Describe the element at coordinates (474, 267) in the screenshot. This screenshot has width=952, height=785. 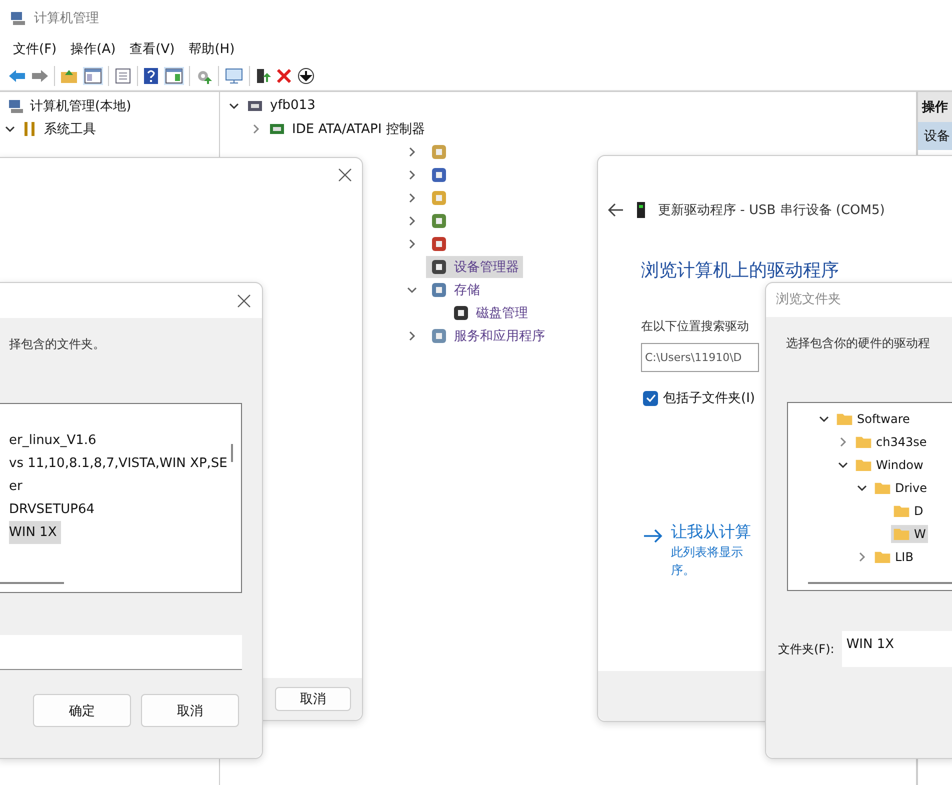
I see `tree-item: 设备管理器` at that location.